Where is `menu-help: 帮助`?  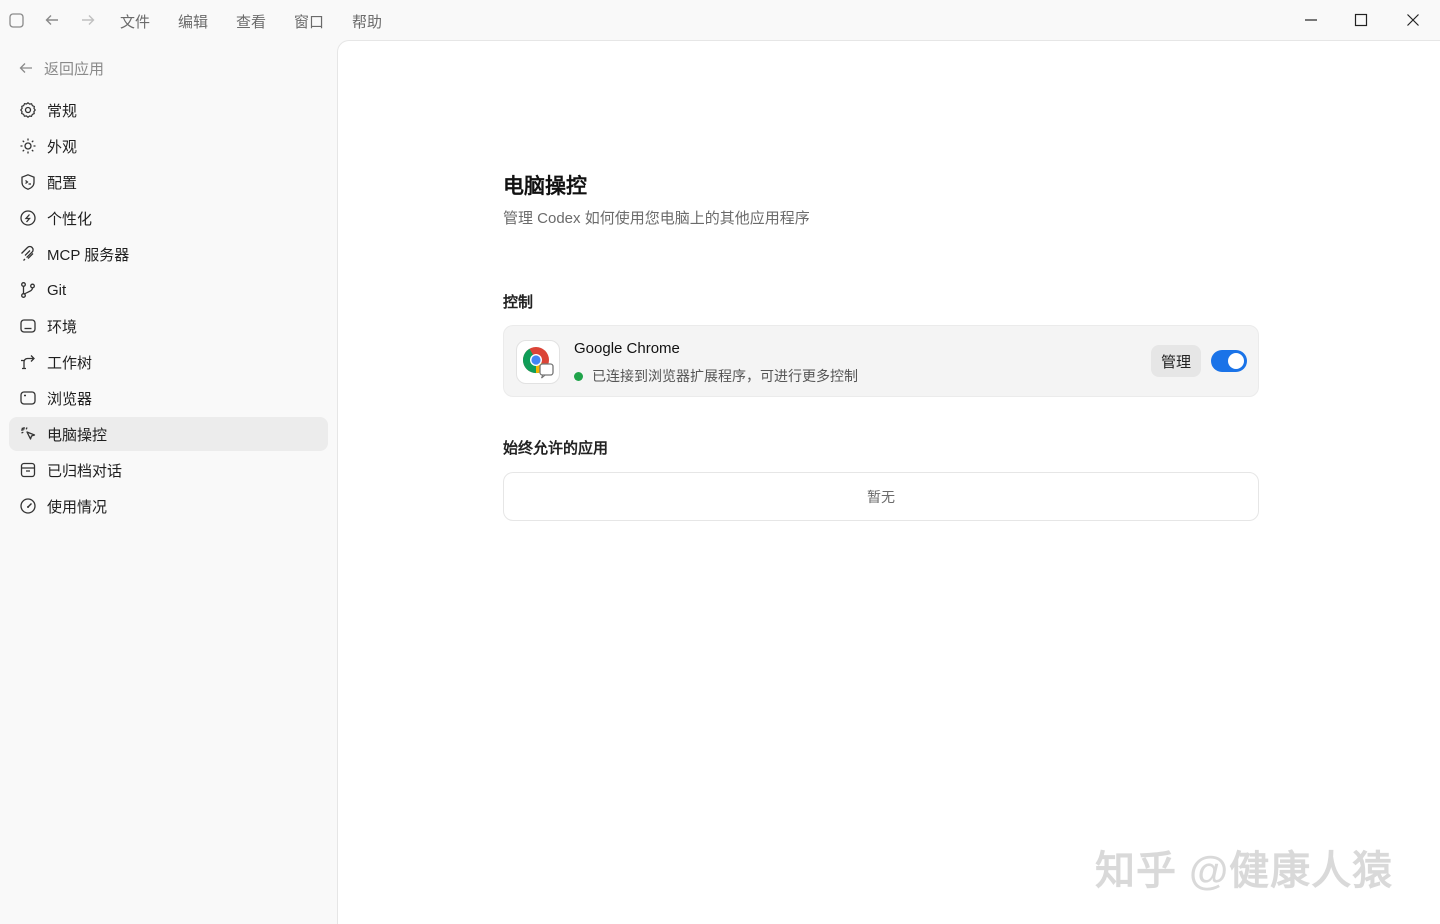 menu-help: 帮助 is located at coordinates (367, 21).